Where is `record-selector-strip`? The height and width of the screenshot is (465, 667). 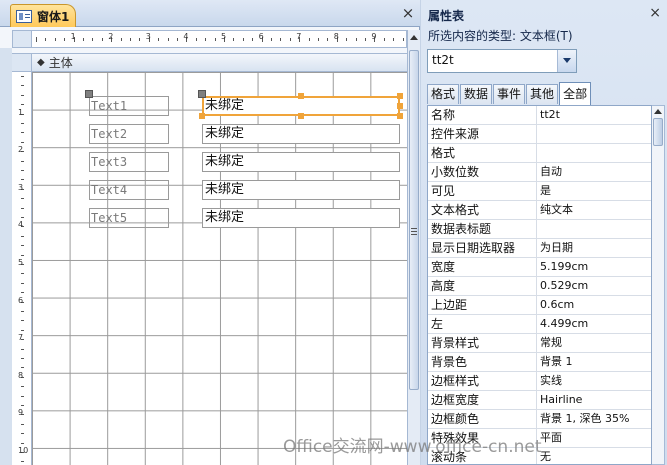 record-selector-strip is located at coordinates (6, 256).